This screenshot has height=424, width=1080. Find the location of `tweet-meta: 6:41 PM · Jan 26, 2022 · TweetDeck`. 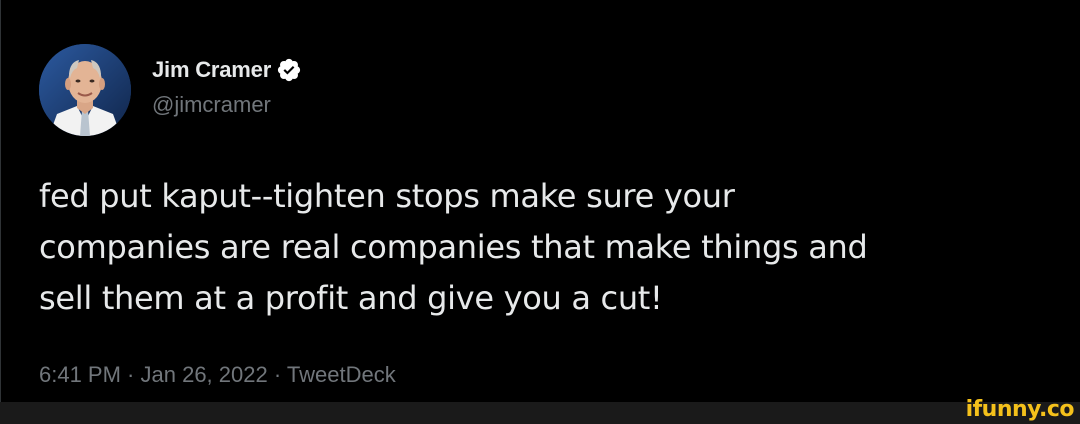

tweet-meta: 6:41 PM · Jan 26, 2022 · TweetDeck is located at coordinates (217, 375).